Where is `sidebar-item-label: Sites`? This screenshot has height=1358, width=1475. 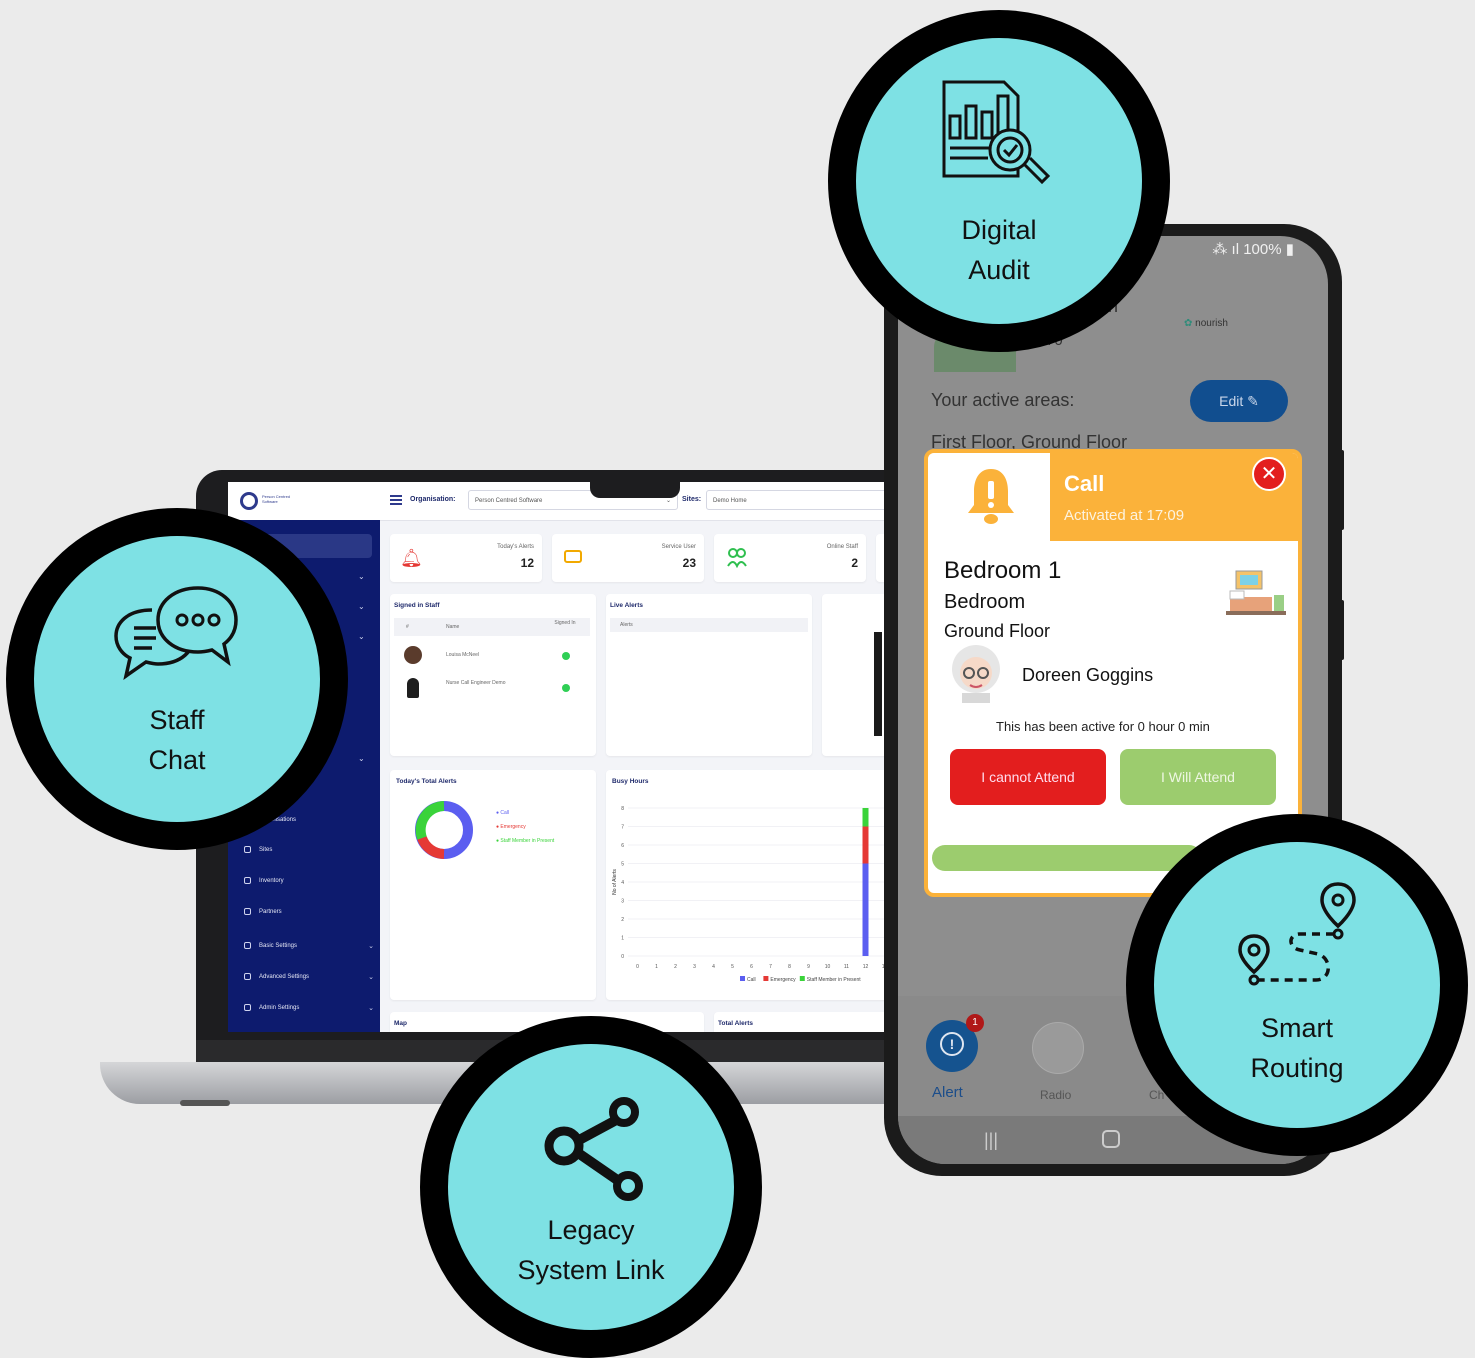
sidebar-item-label: Sites is located at coordinates (266, 850).